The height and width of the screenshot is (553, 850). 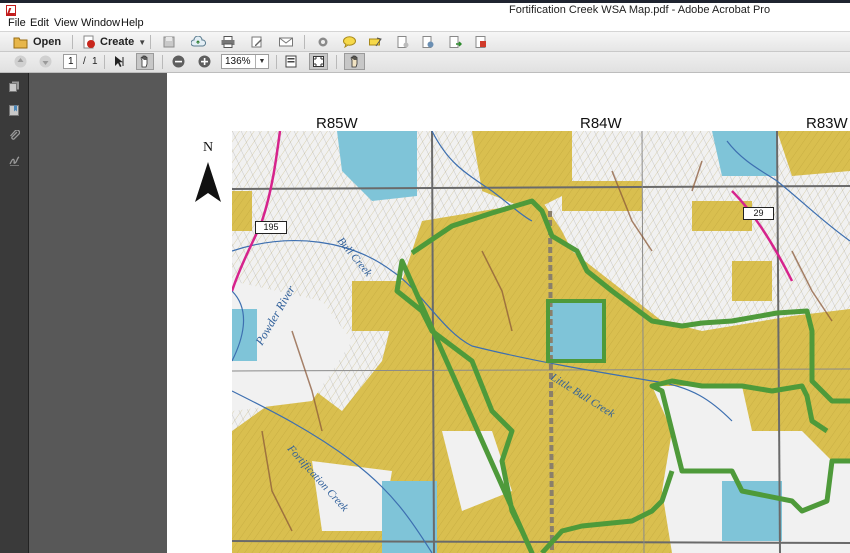 What do you see at coordinates (100, 23) in the screenshot?
I see `menu-window: Window` at bounding box center [100, 23].